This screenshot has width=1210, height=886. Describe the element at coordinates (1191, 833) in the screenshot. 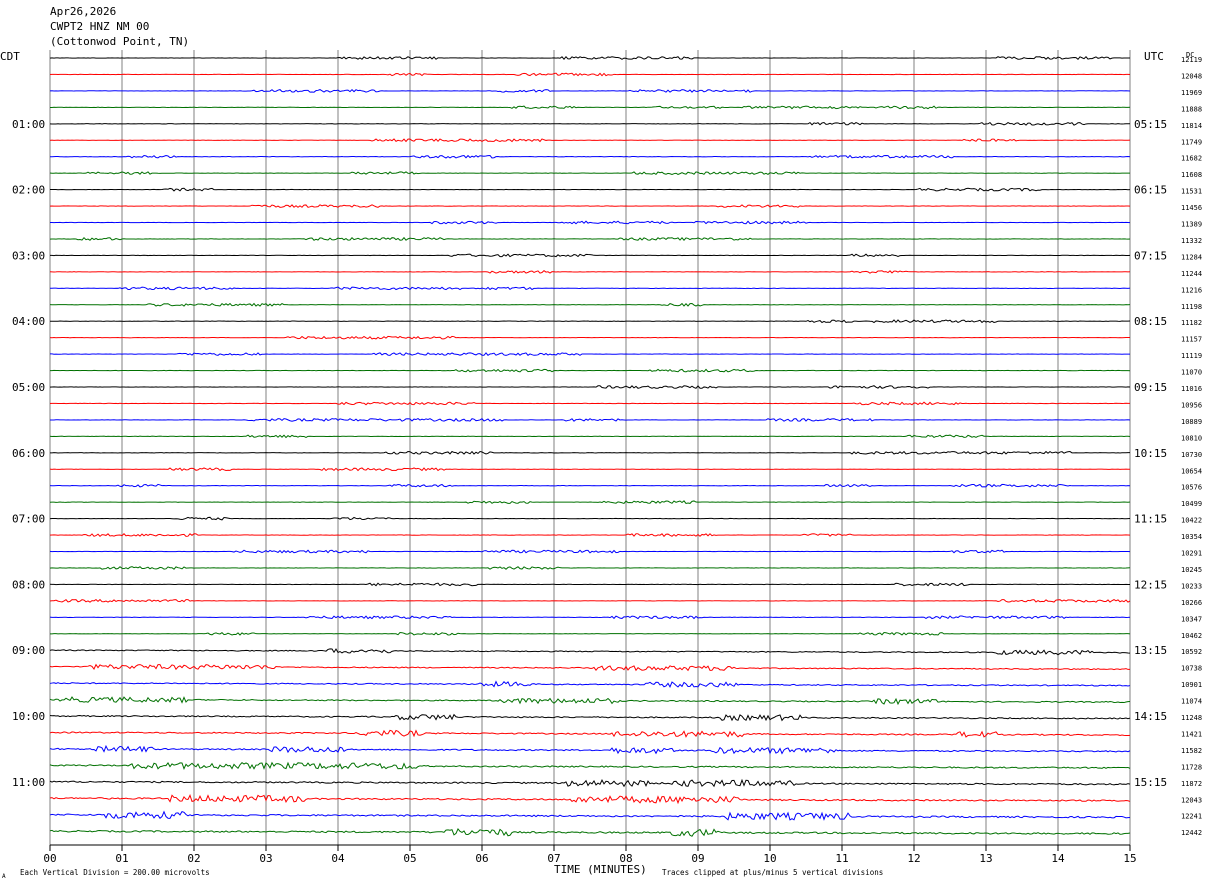

I see `dc-offset-label: 12442` at that location.